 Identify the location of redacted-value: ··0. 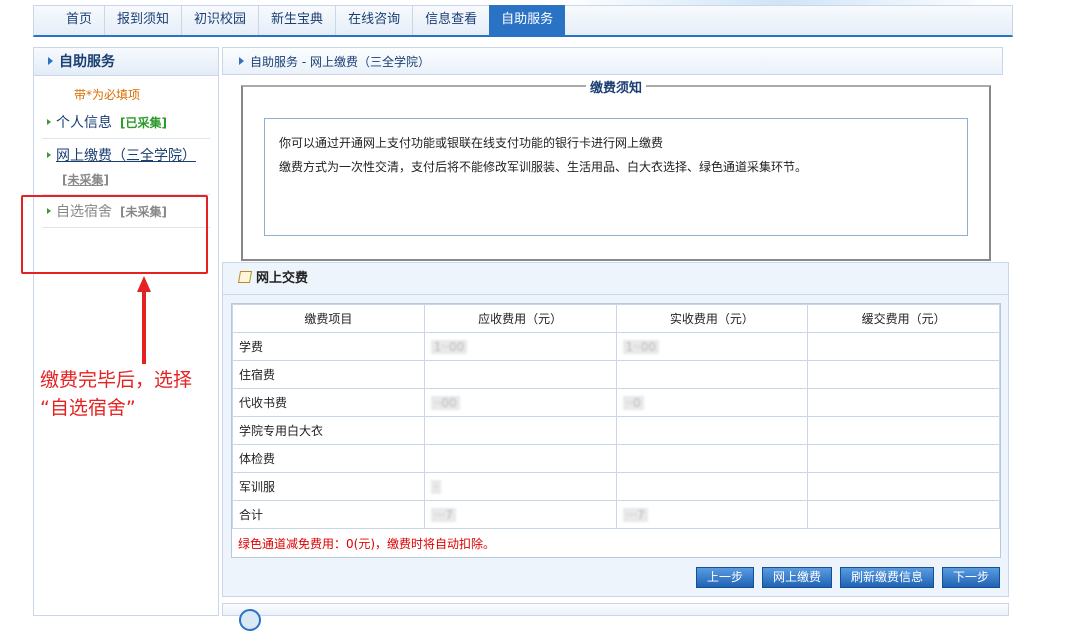
(633, 402).